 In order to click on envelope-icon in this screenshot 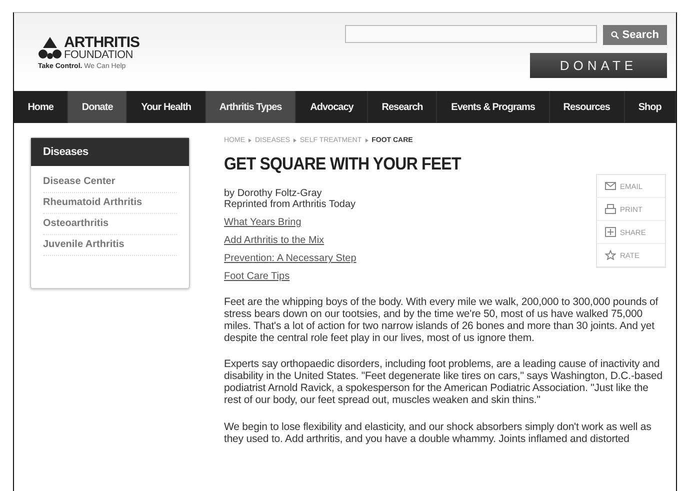, I will do `click(610, 186)`.